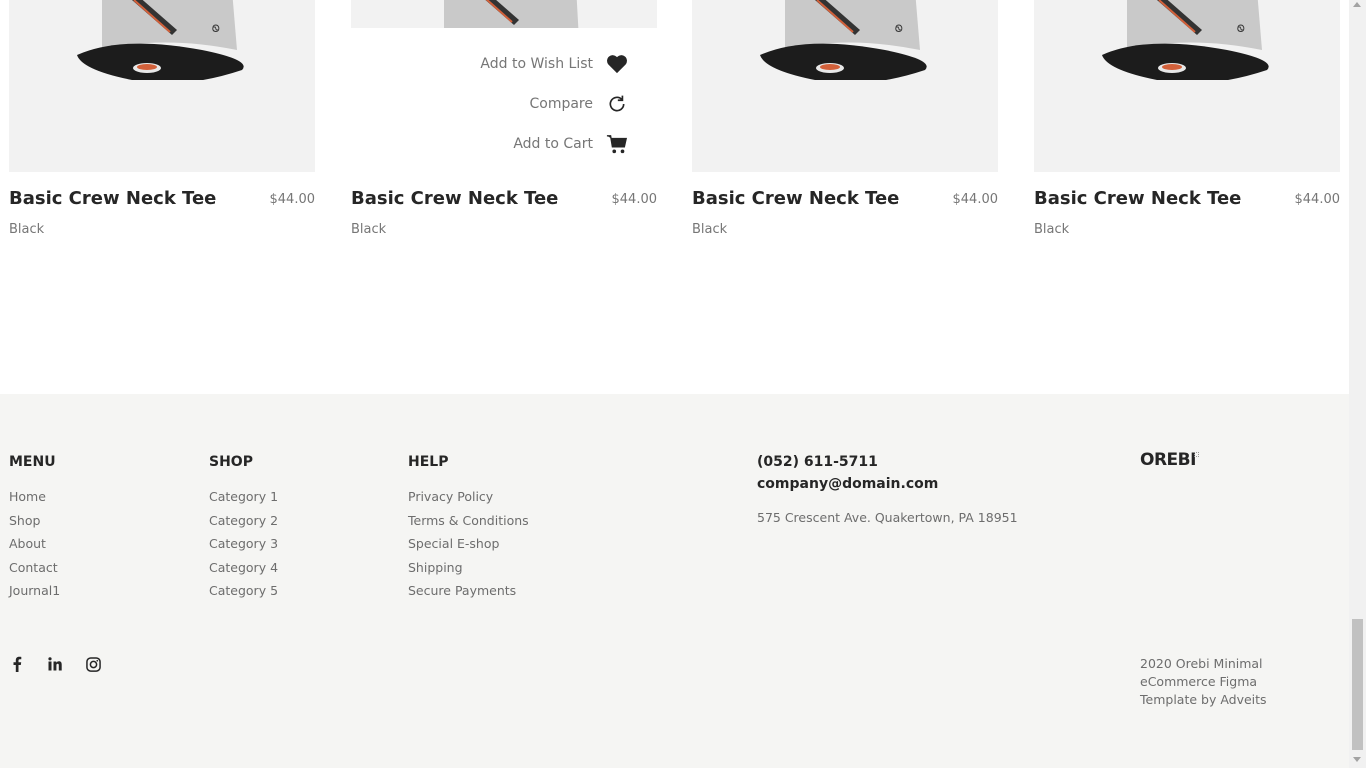  I want to click on heart-icon, so click(617, 64).